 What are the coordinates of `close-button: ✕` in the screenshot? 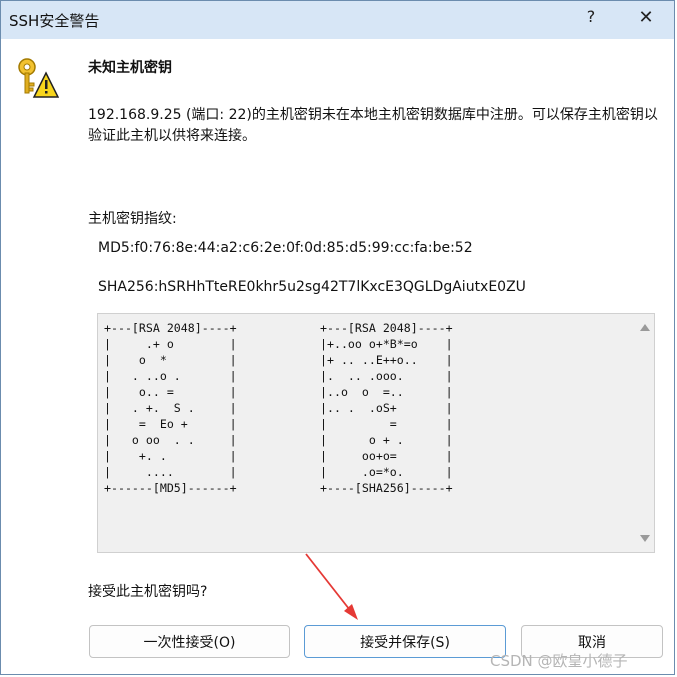 It's located at (646, 20).